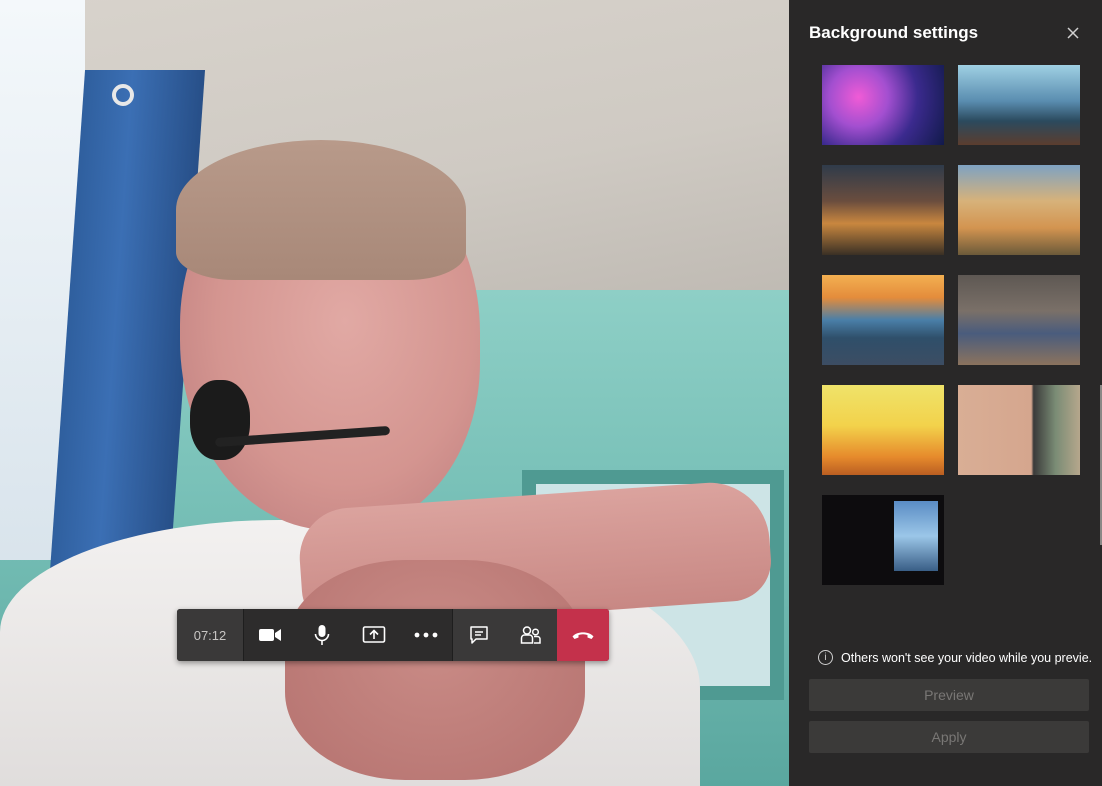 Image resolution: width=1102 pixels, height=786 pixels. I want to click on hang-up-button, so click(583, 635).